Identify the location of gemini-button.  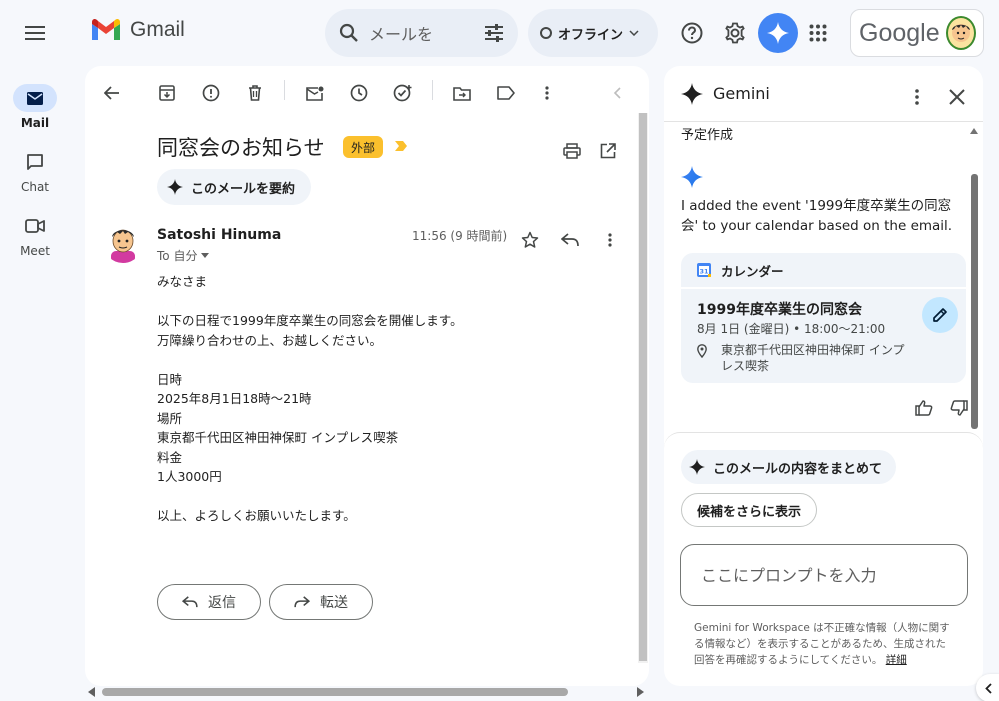
(778, 33).